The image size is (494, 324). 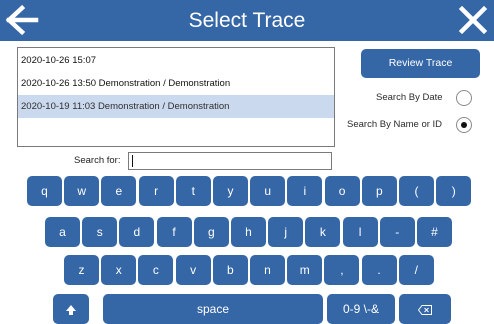 I want to click on search-by-name-option: Search By Name or ID, so click(x=409, y=125).